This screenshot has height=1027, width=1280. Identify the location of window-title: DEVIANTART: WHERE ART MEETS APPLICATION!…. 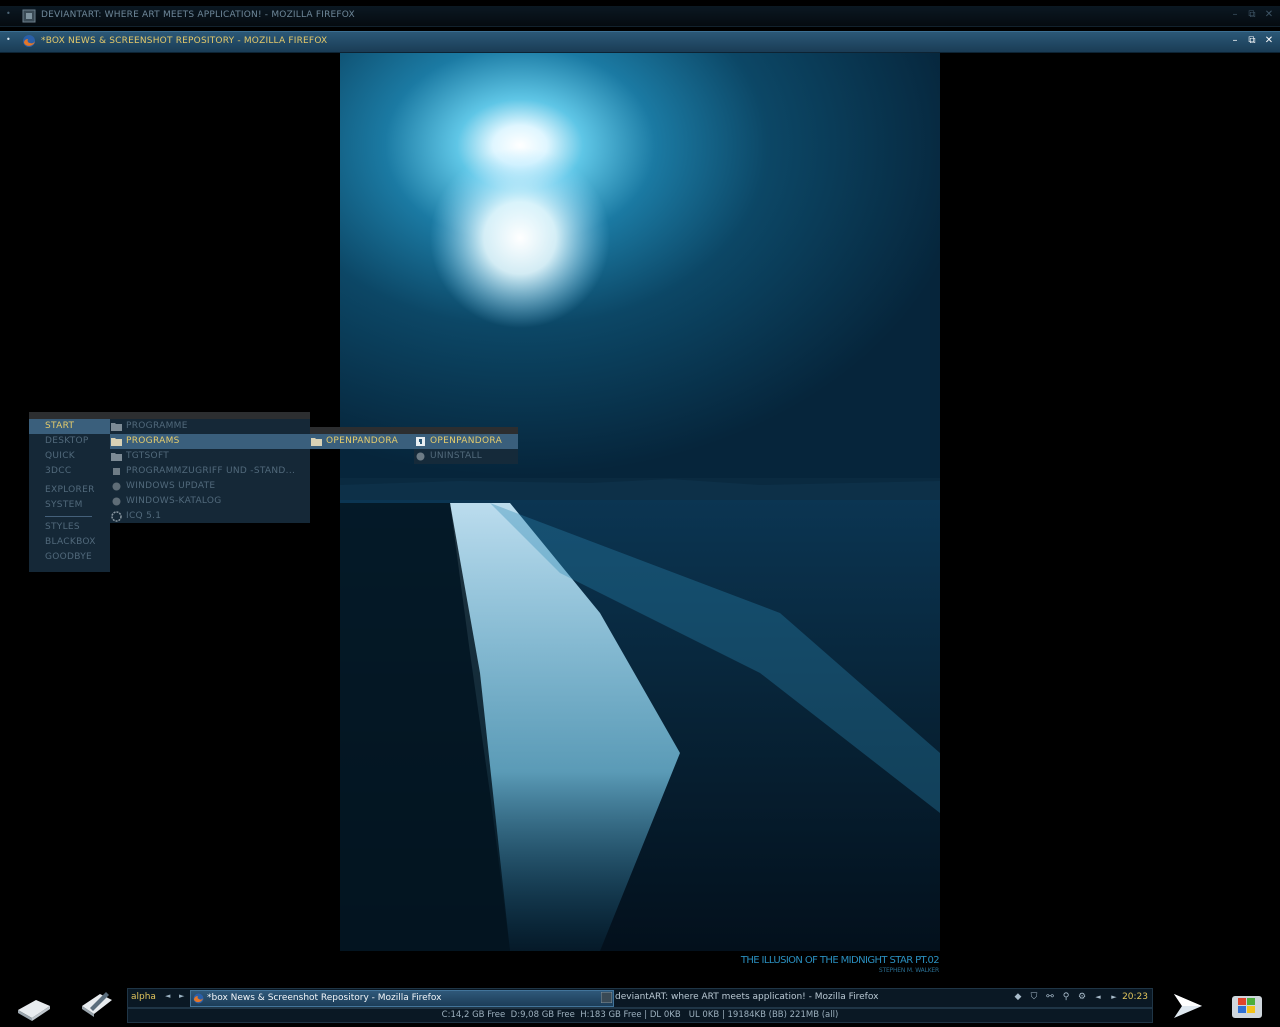
(198, 15).